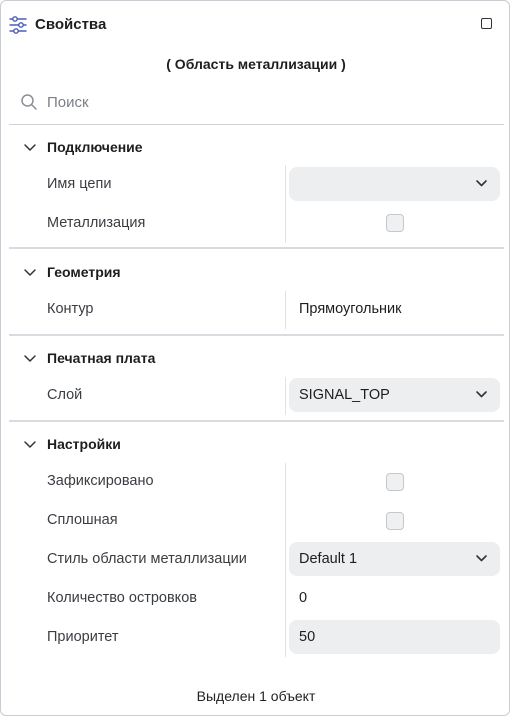 This screenshot has height=716, width=510. What do you see at coordinates (100, 481) in the screenshot?
I see `fixed-label: Зафиксировано` at bounding box center [100, 481].